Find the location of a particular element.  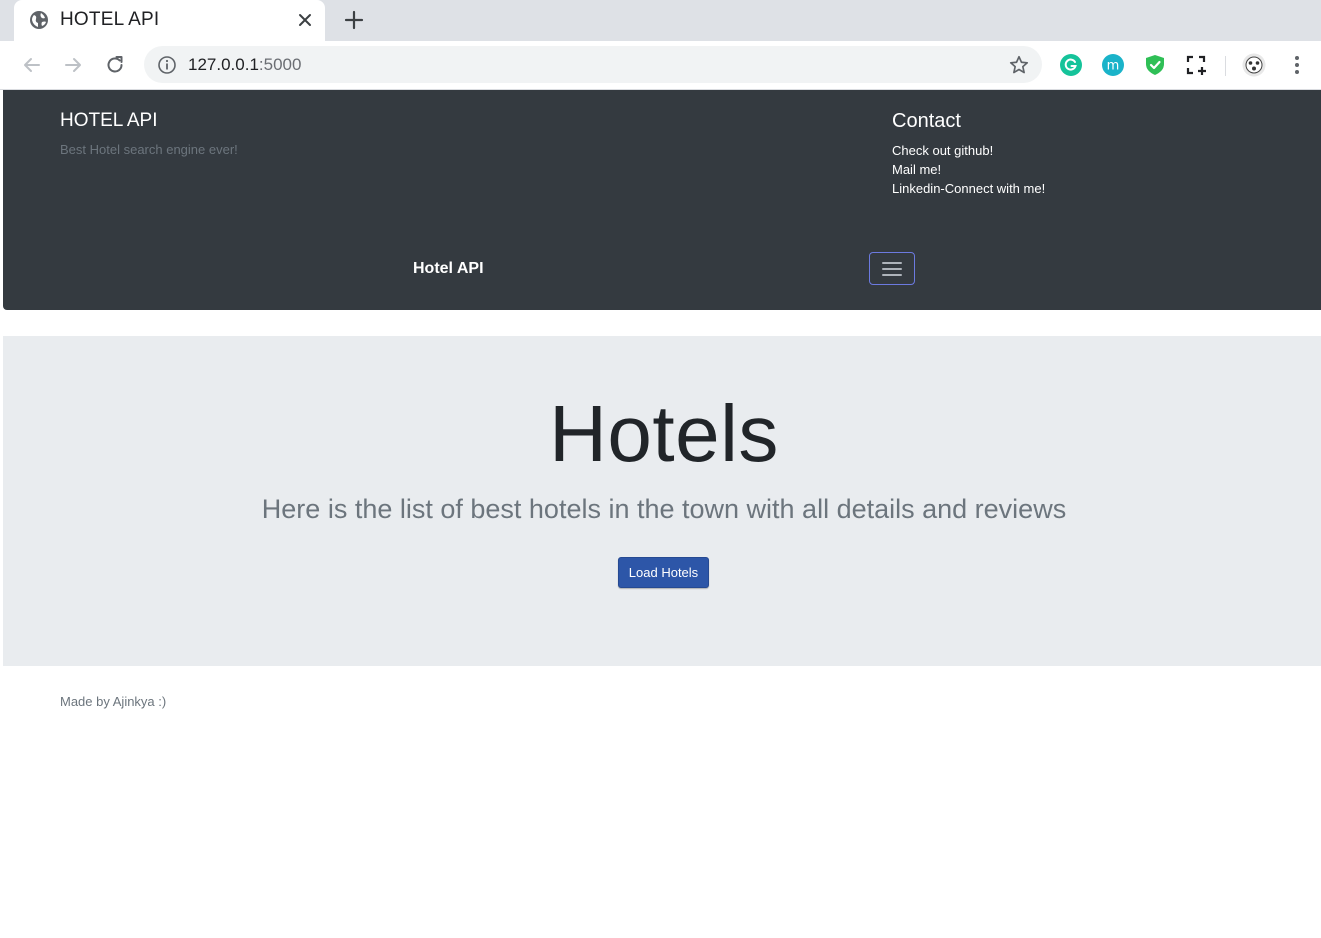

tab-title: HOTEL API is located at coordinates (110, 19).